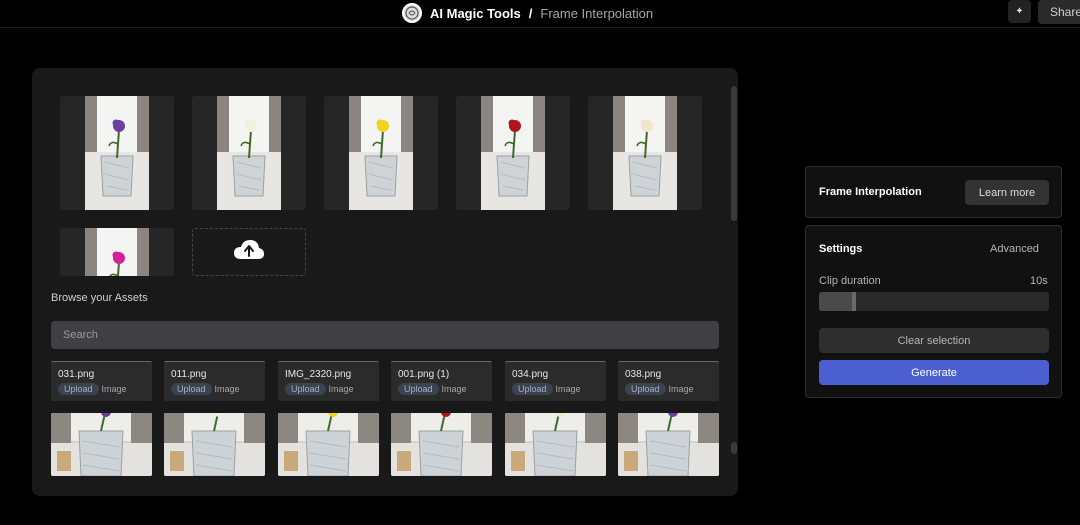 The height and width of the screenshot is (525, 1080). What do you see at coordinates (214, 381) in the screenshot?
I see `asset-card: 011.png Upload Image` at bounding box center [214, 381].